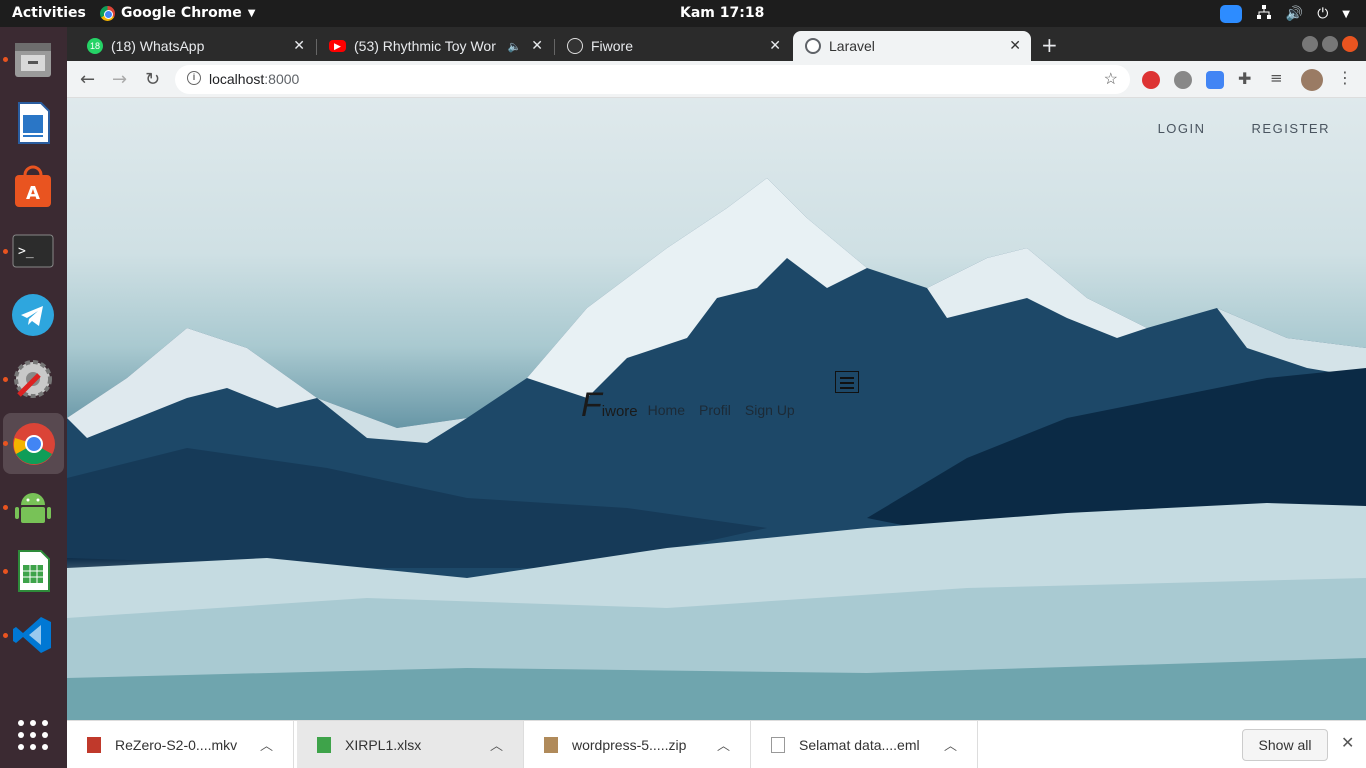 This screenshot has height=768, width=1366. Describe the element at coordinates (383, 745) in the screenshot. I see `download-filename: XIRPL1.xlsx` at that location.